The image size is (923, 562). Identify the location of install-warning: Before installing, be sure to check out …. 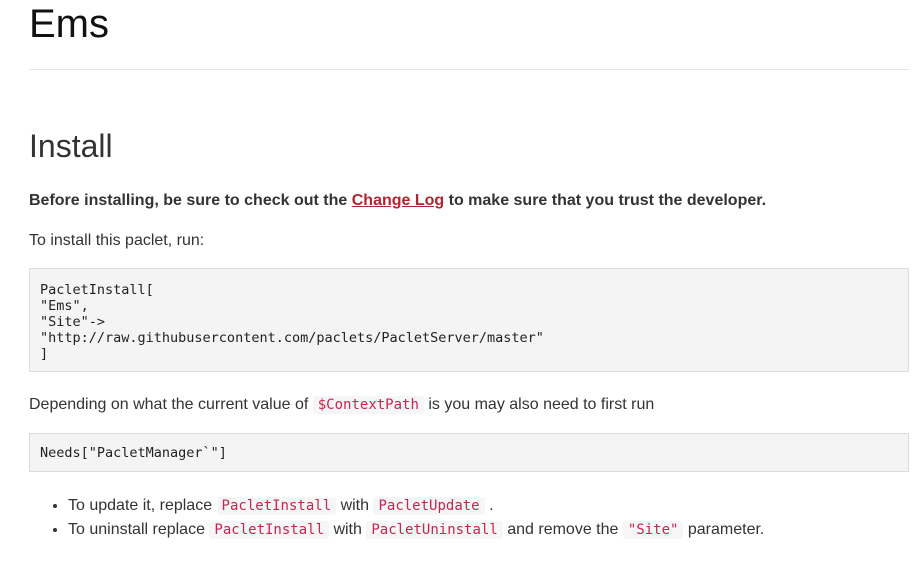
(397, 201).